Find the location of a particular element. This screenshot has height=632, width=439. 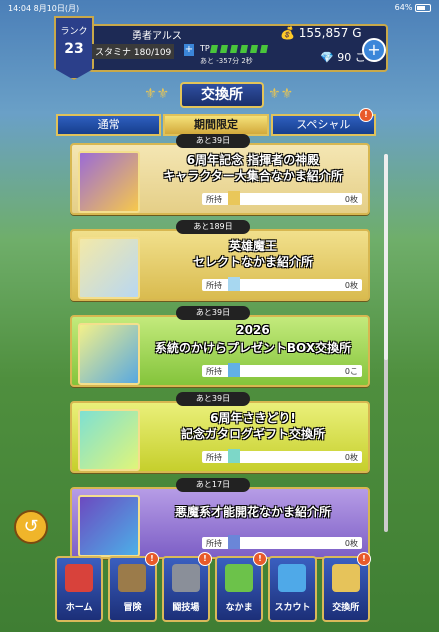

status-bar: 14:04 8月10日(月) 64% is located at coordinates (219, 8).